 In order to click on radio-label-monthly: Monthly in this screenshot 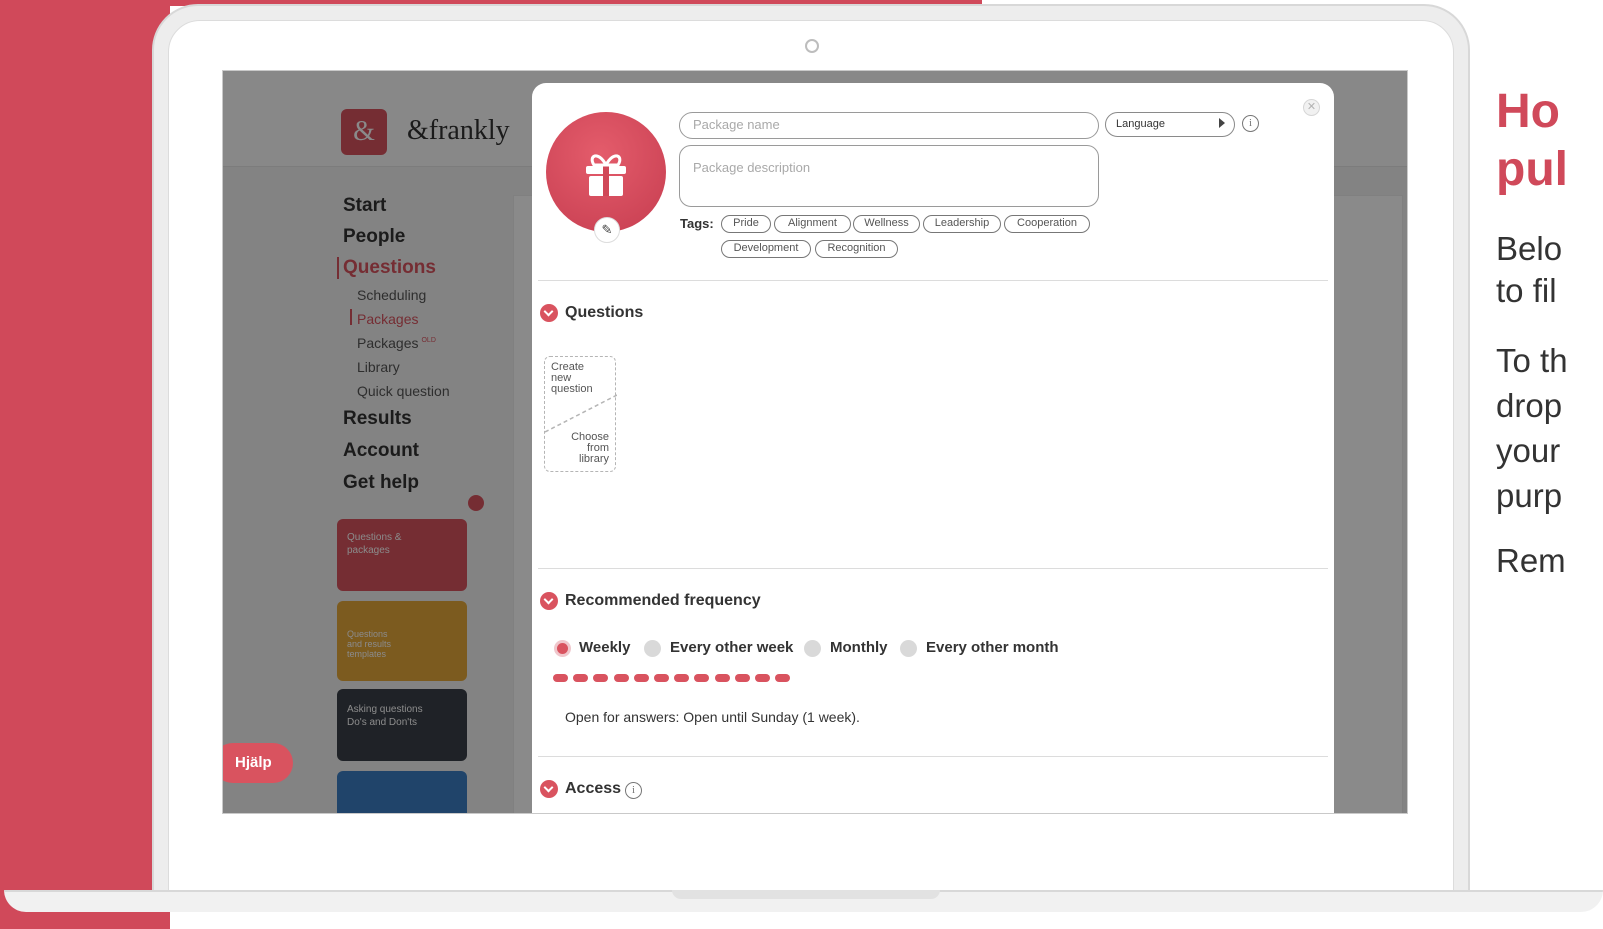, I will do `click(859, 647)`.